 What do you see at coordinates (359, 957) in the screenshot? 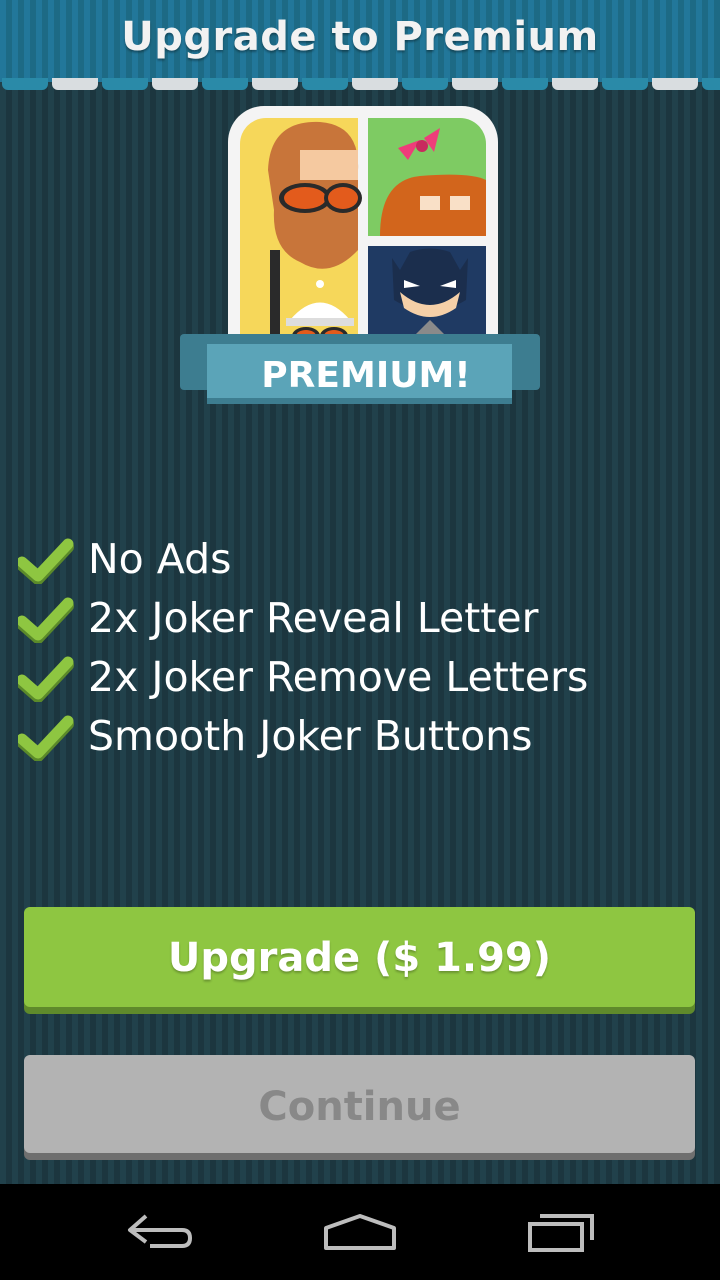
I see `upgrade-button: Upgrade ($ 1.99)` at bounding box center [359, 957].